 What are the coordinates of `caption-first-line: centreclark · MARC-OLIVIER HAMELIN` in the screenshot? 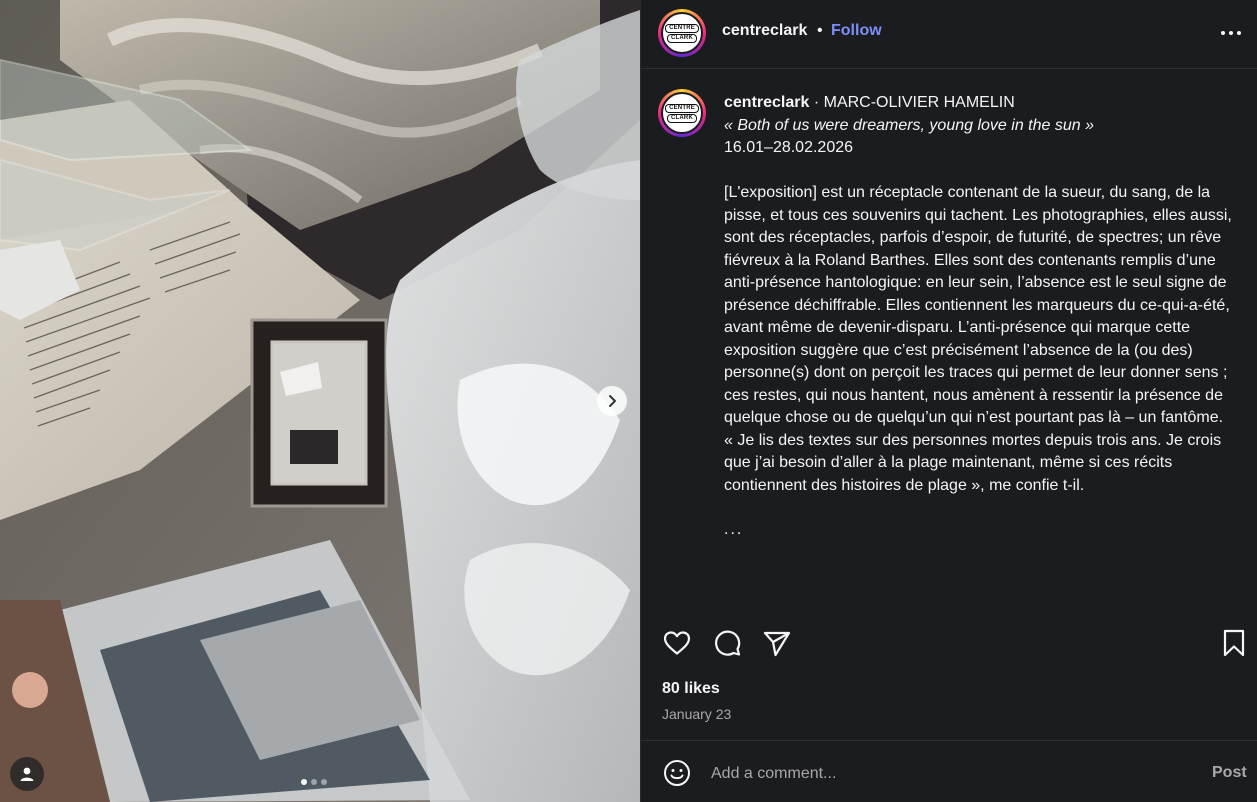 It's located at (980, 103).